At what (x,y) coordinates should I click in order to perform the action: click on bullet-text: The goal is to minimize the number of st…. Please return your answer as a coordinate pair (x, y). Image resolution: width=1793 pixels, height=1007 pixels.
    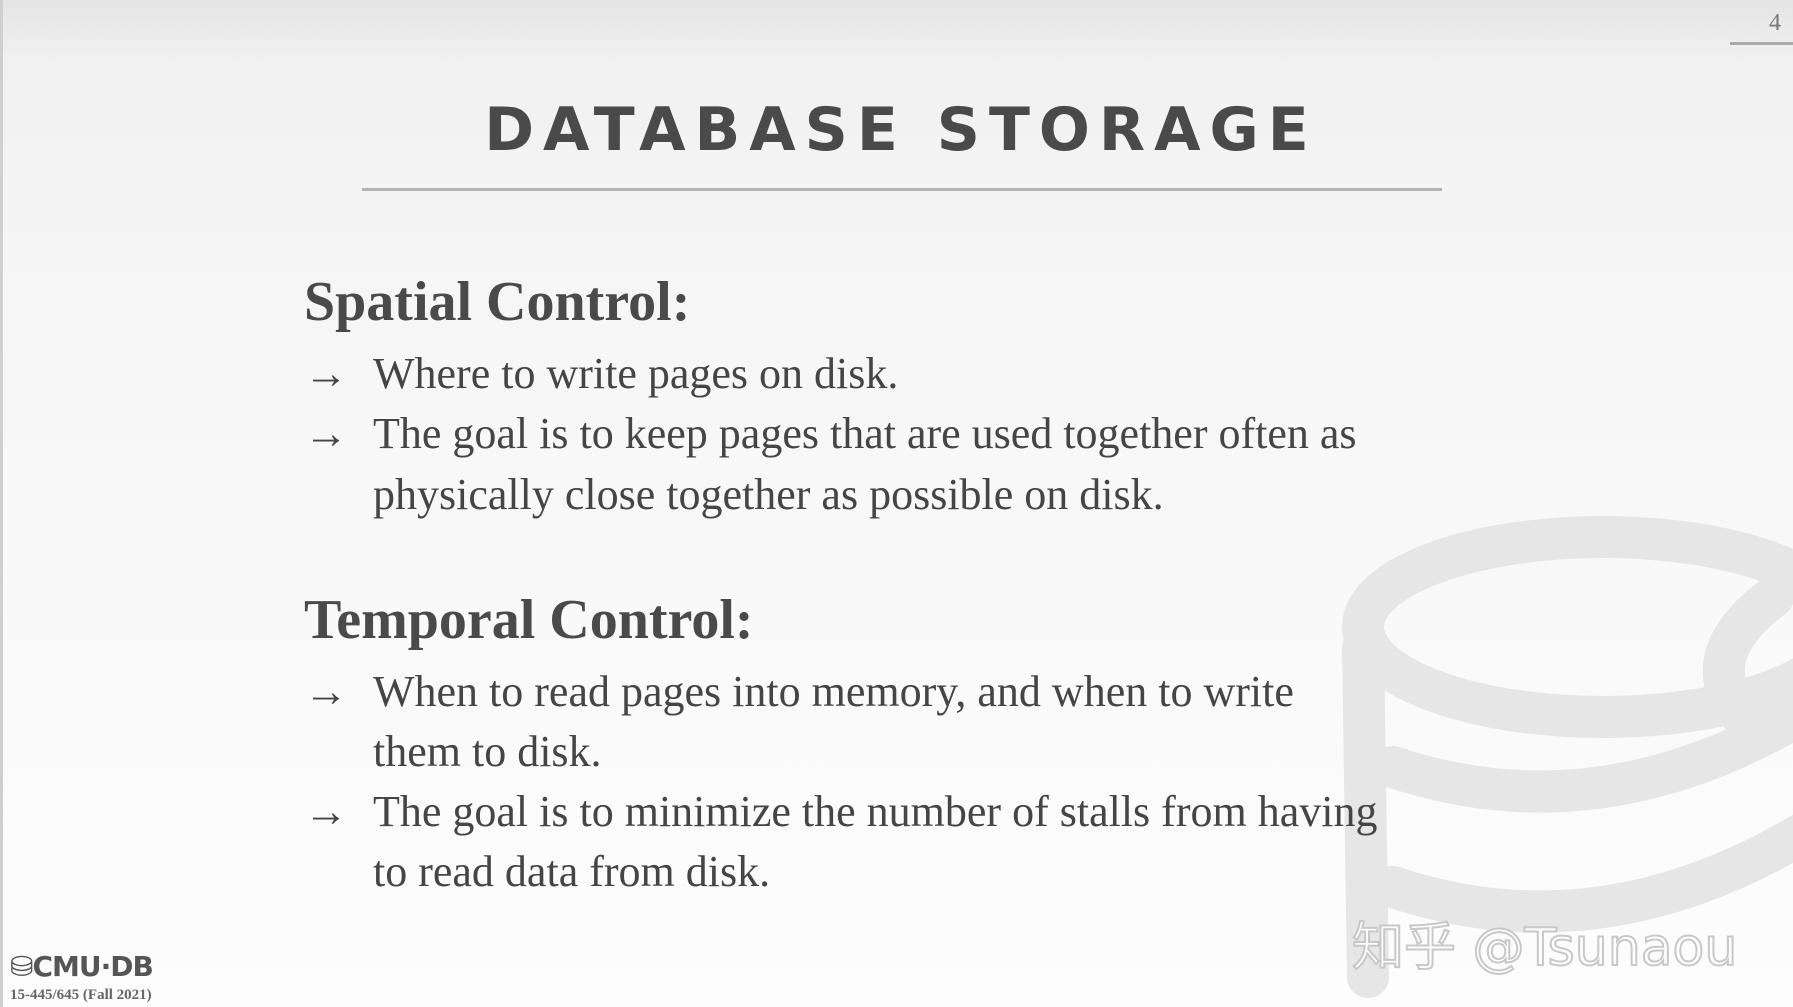
    Looking at the image, I should click on (875, 811).